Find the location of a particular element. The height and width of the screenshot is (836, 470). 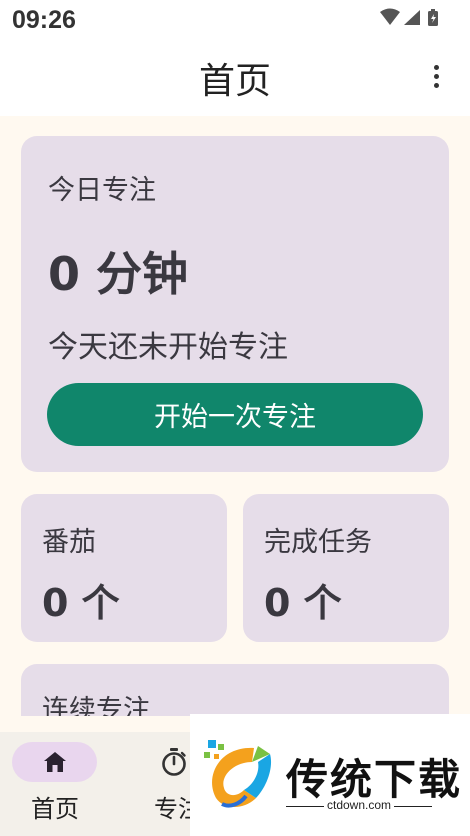

tomato-card: 番茄 0 个 is located at coordinates (124, 568).